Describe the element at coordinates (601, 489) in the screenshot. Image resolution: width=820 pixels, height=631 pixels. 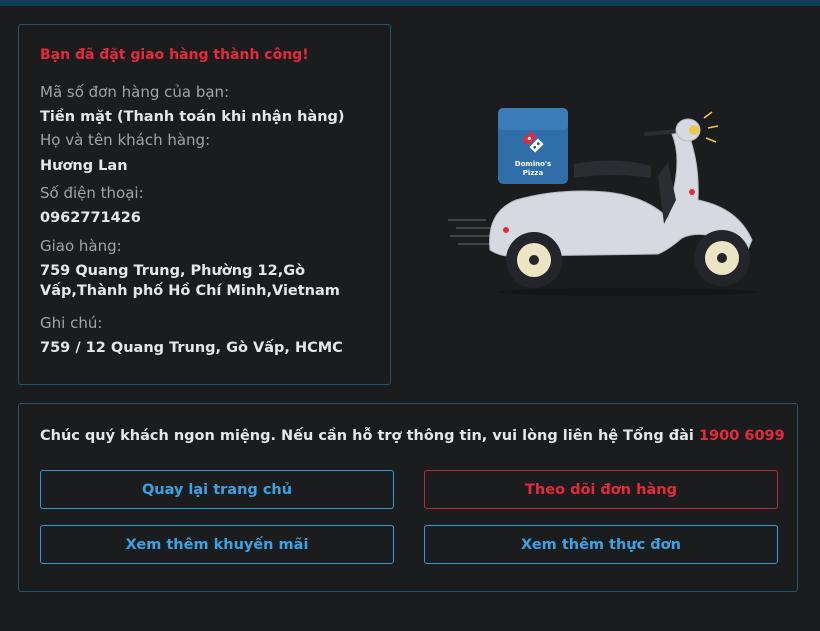
I see `track-order-button: Theo dõi đơn hàng` at that location.